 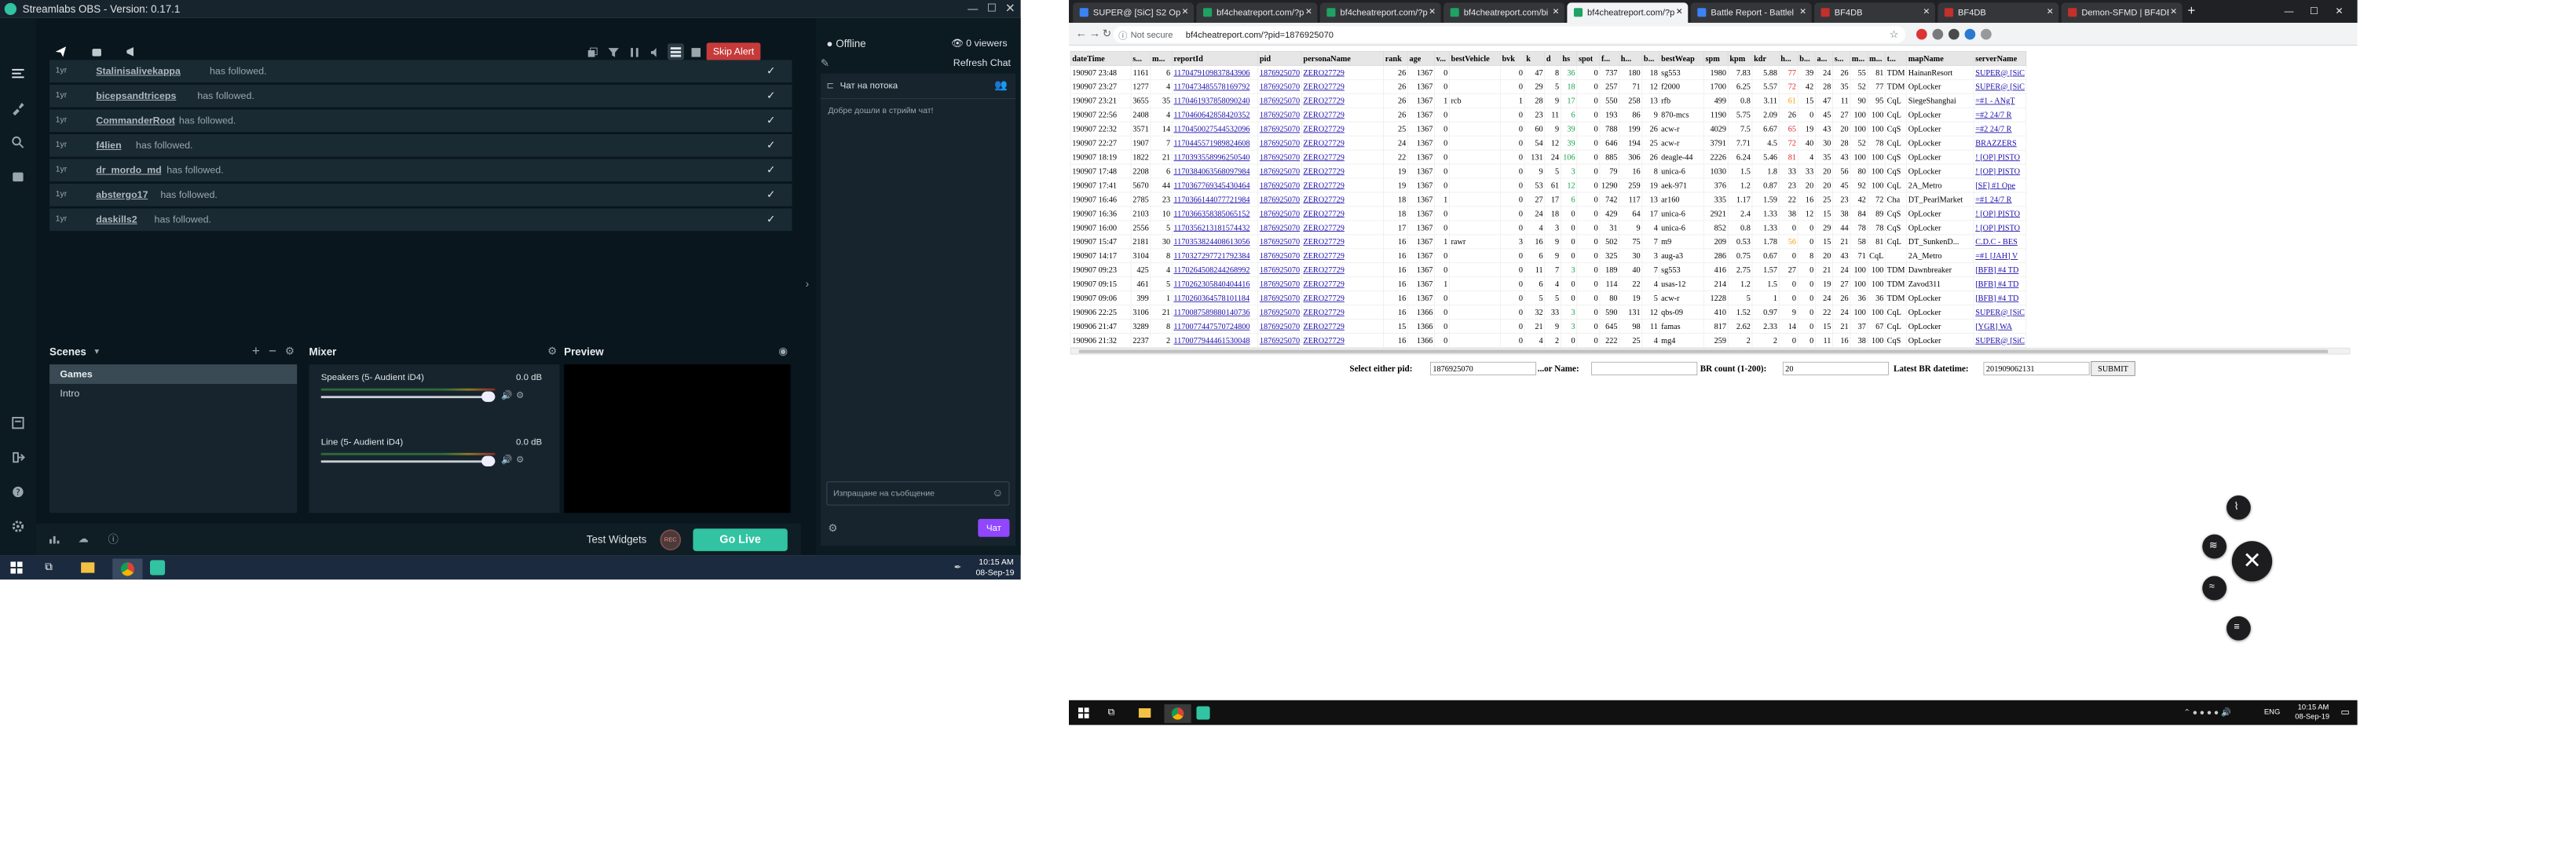 I want to click on column-header: hs, so click(x=1569, y=58).